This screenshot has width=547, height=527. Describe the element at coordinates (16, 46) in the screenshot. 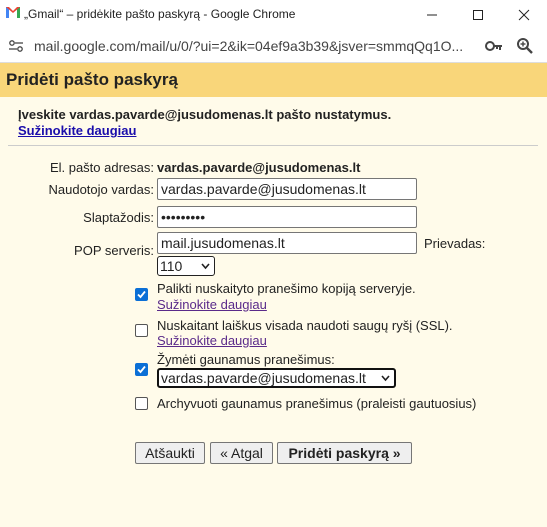

I see `site-settings-icon` at that location.